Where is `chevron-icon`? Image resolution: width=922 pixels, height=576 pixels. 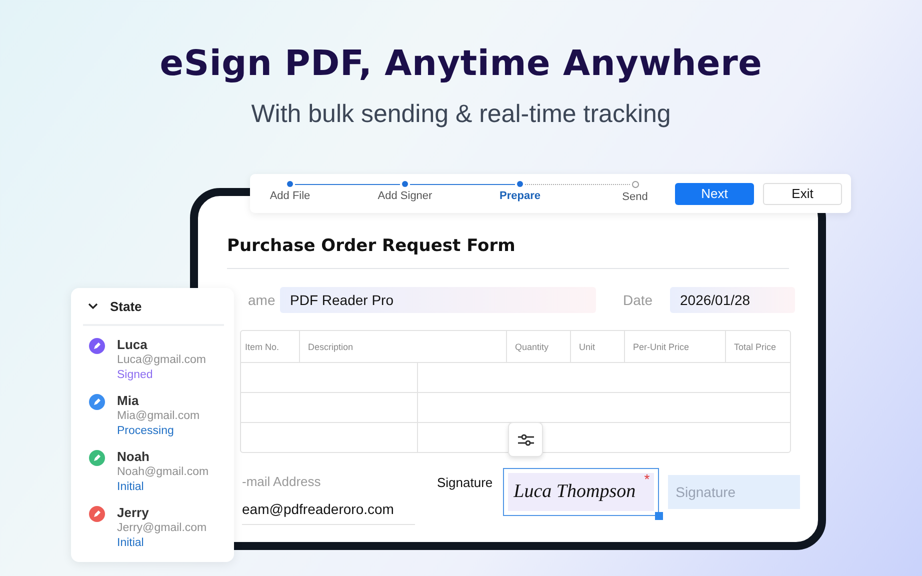
chevron-icon is located at coordinates (93, 306).